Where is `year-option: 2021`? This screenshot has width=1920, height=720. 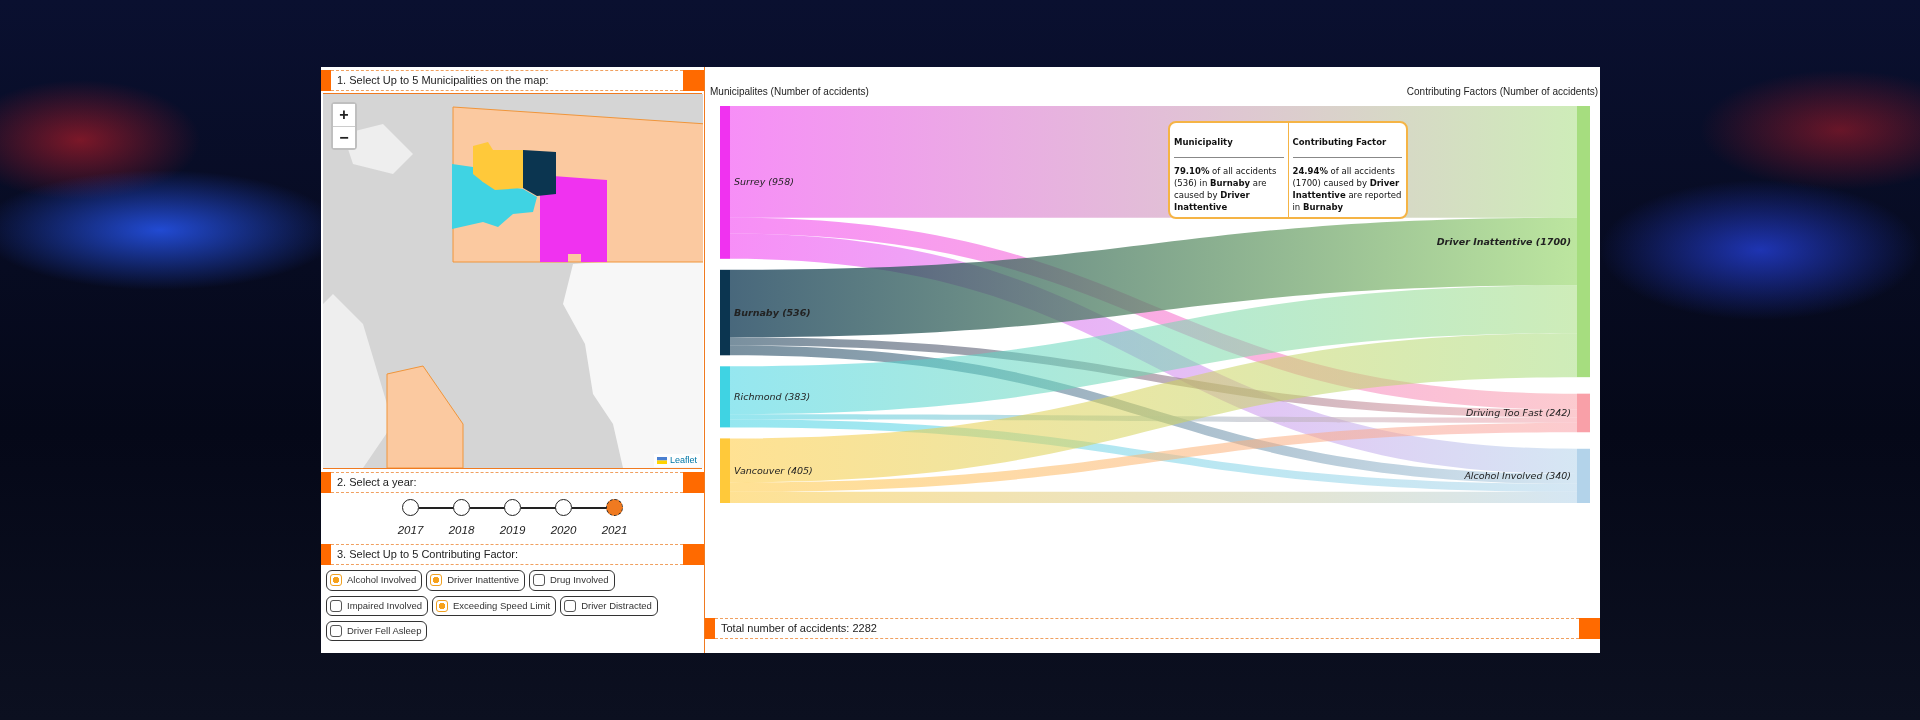
year-option: 2021 is located at coordinates (614, 519).